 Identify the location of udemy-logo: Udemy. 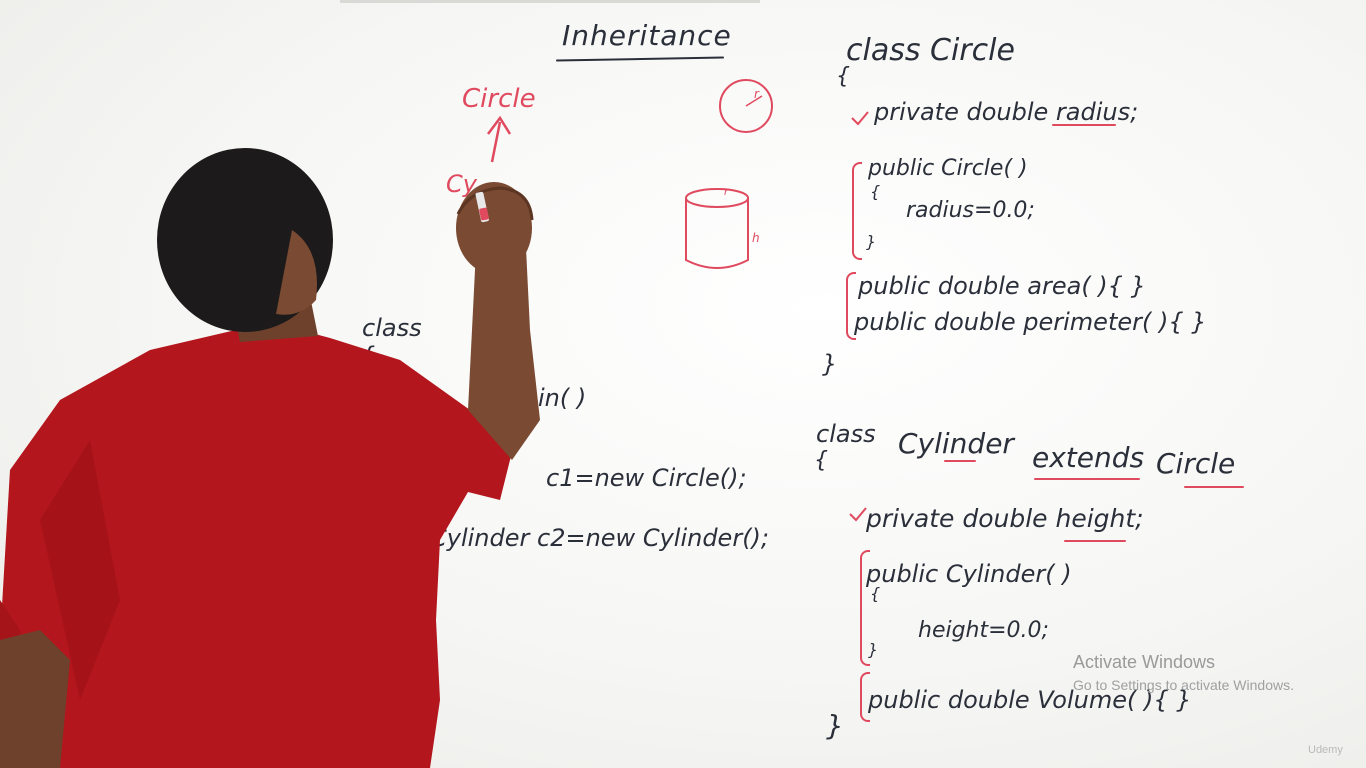
(1325, 750).